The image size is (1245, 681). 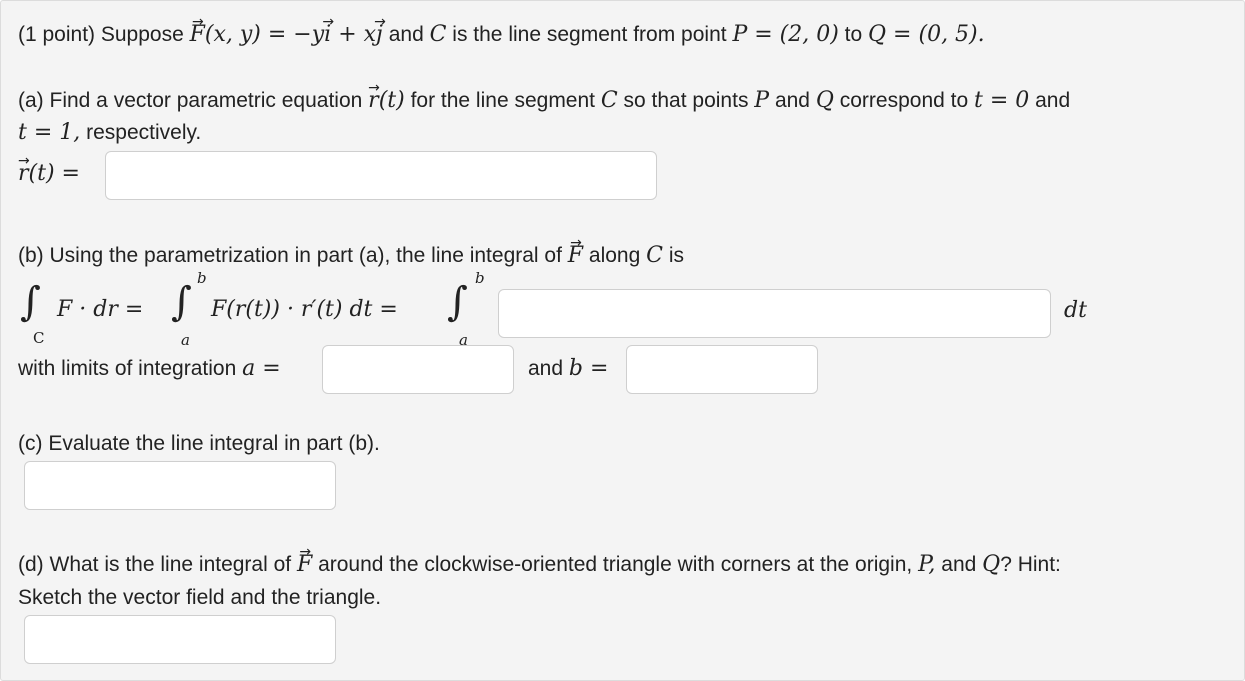 What do you see at coordinates (686, 100) in the screenshot?
I see `part-a-text-3: so that points` at bounding box center [686, 100].